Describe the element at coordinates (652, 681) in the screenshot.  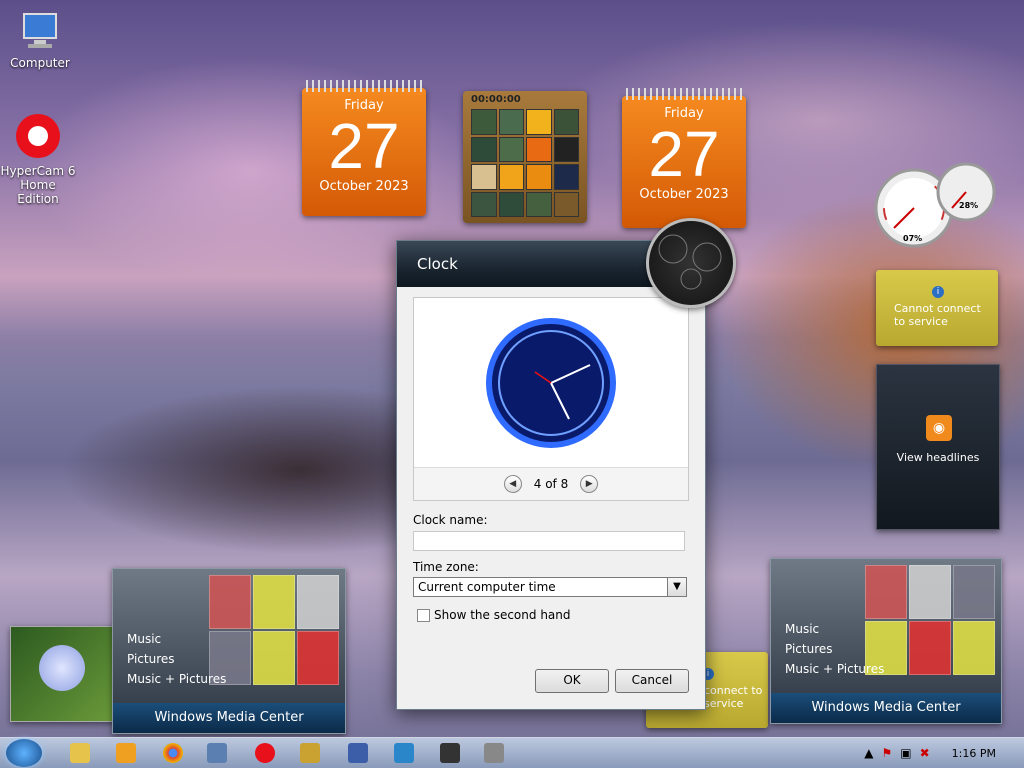
I see `cancel-button: Cancel` at that location.